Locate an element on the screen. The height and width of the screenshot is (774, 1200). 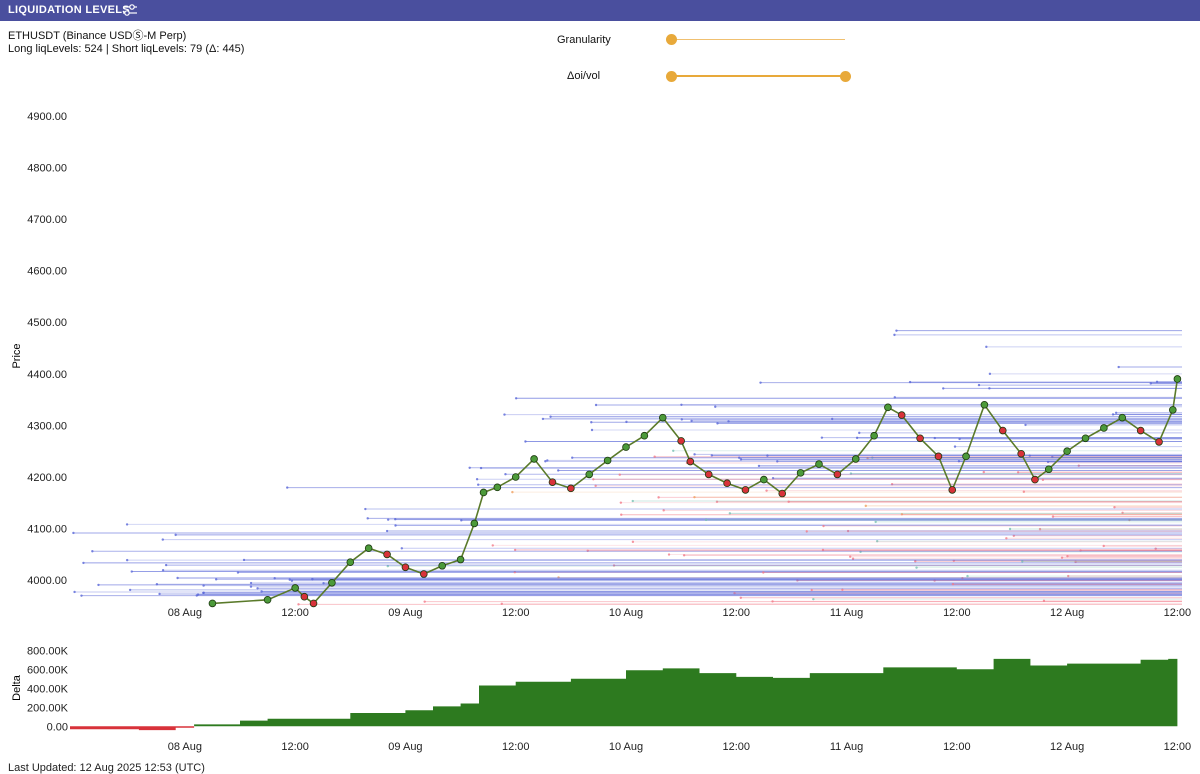
delta-tick-label: 400.00K is located at coordinates (48, 689).